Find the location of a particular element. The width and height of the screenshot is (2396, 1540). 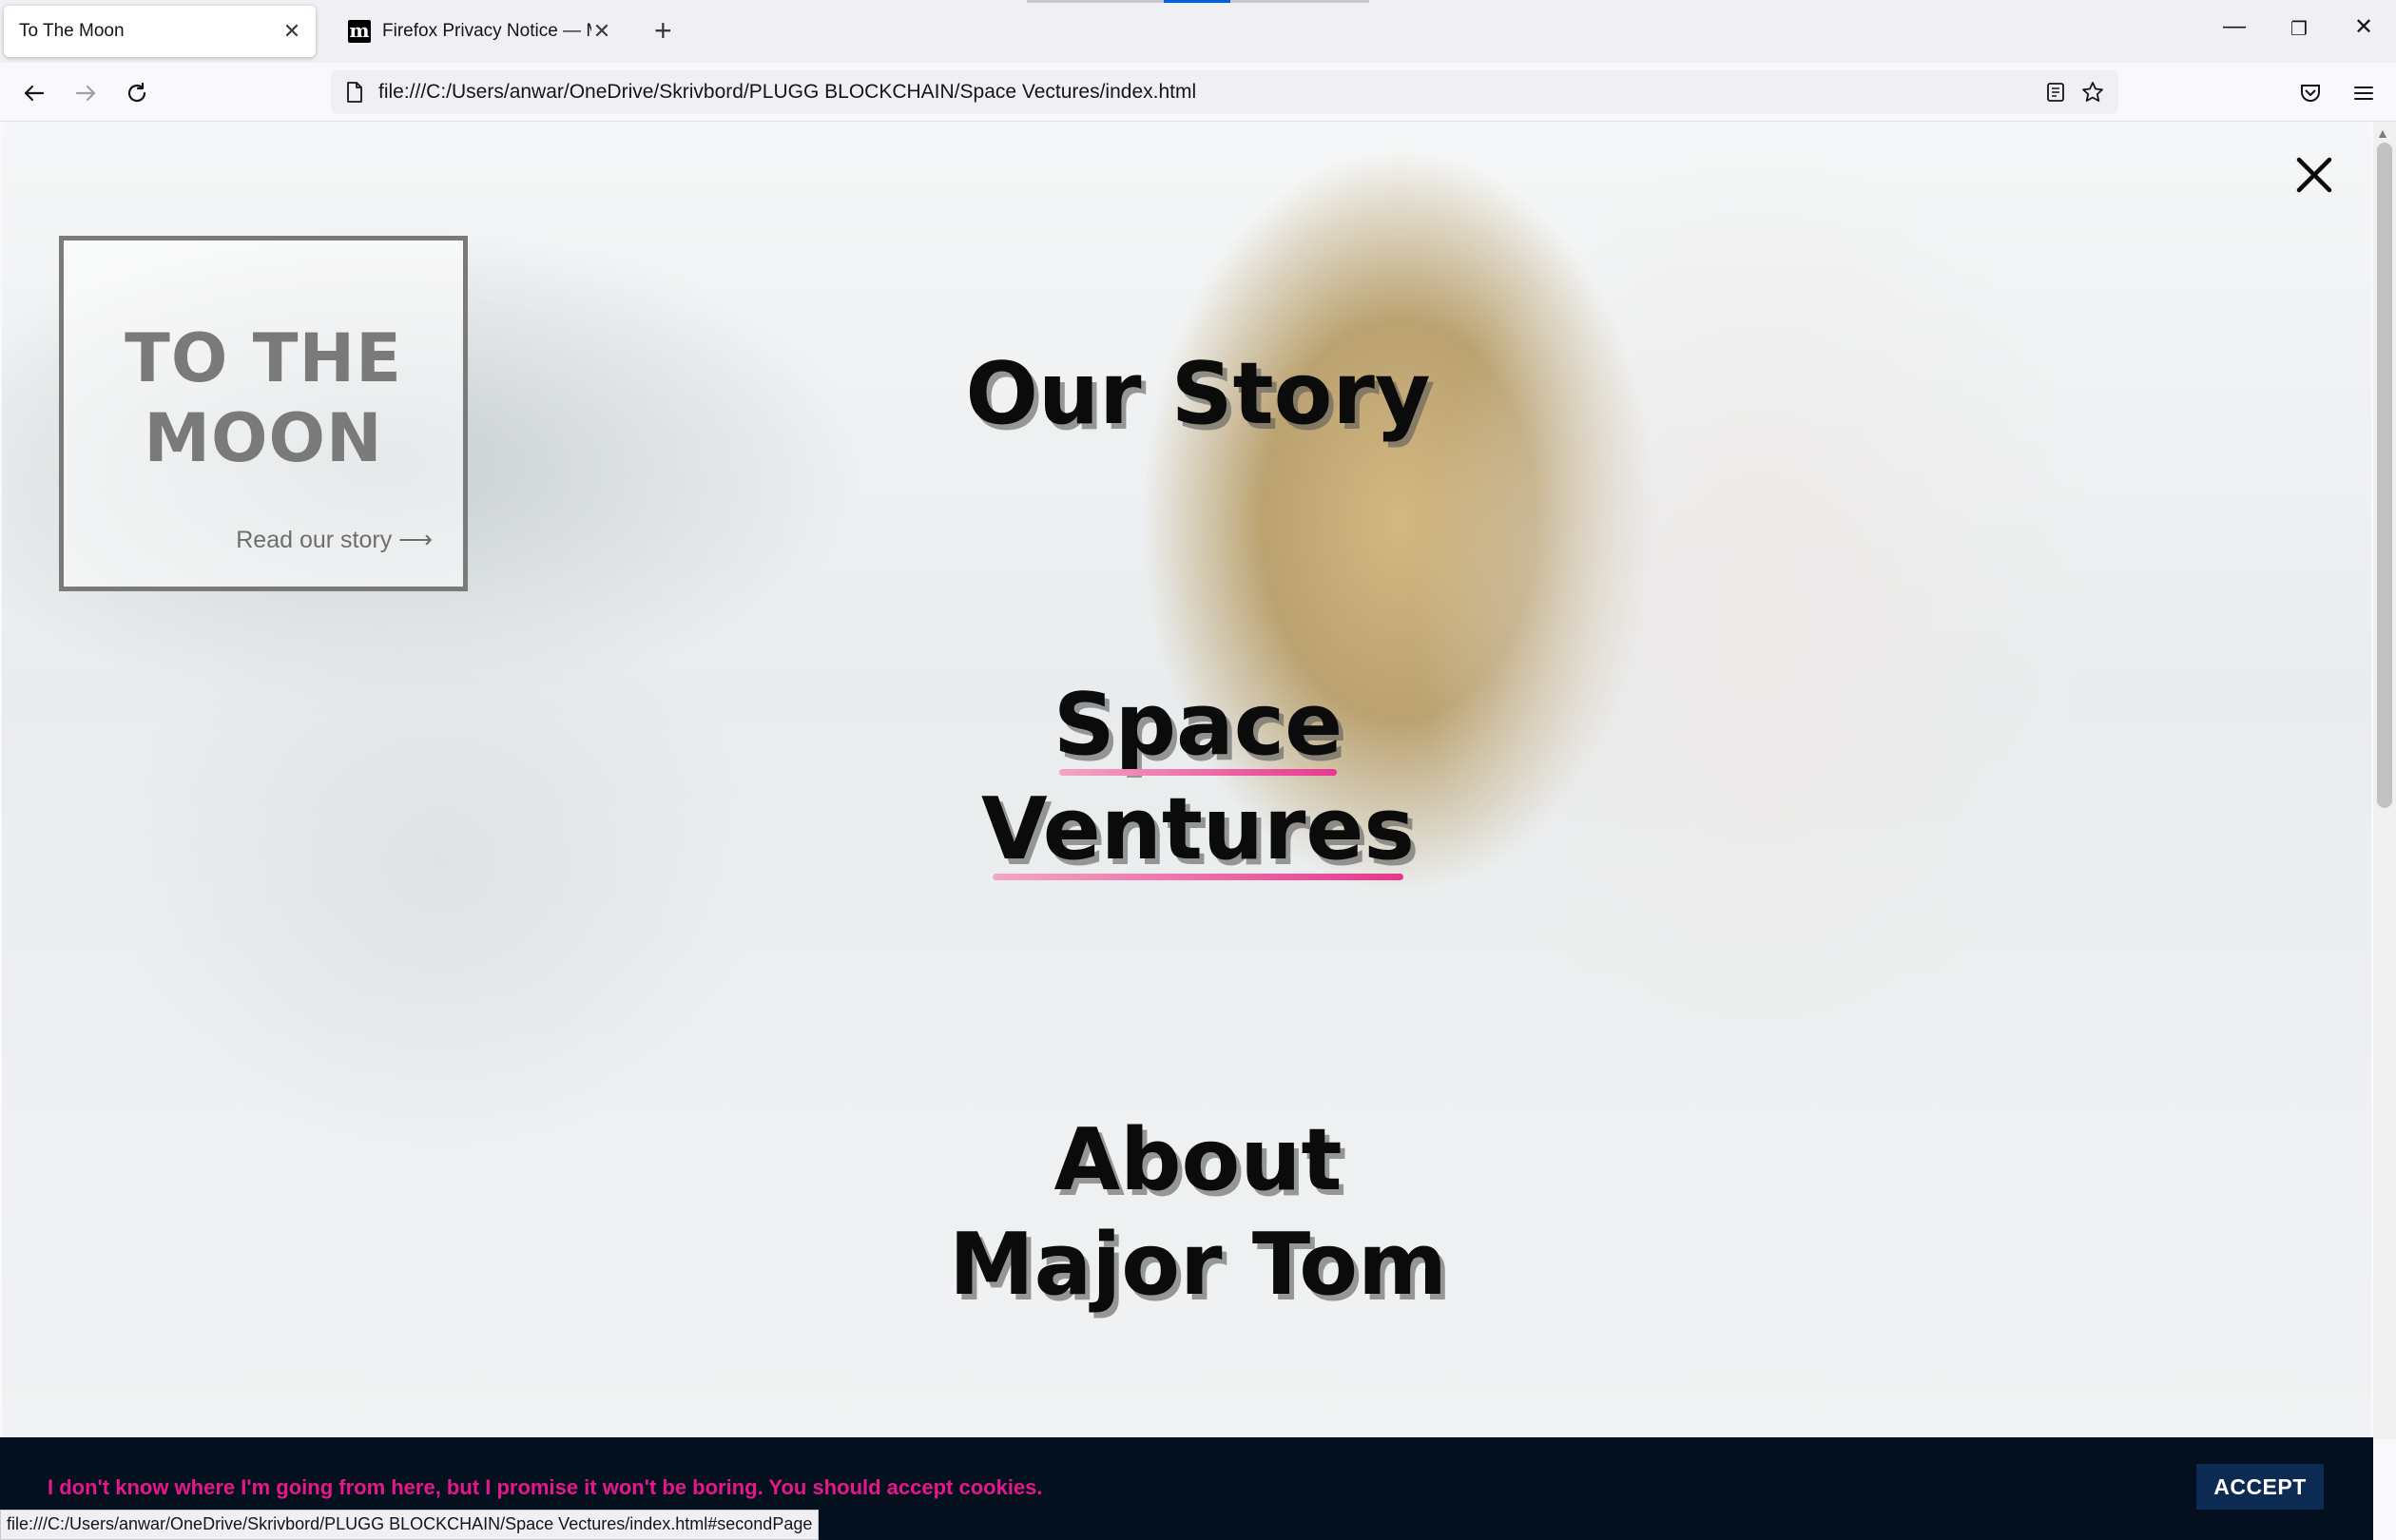

tab-strip-indicator-active is located at coordinates (1197, 1).